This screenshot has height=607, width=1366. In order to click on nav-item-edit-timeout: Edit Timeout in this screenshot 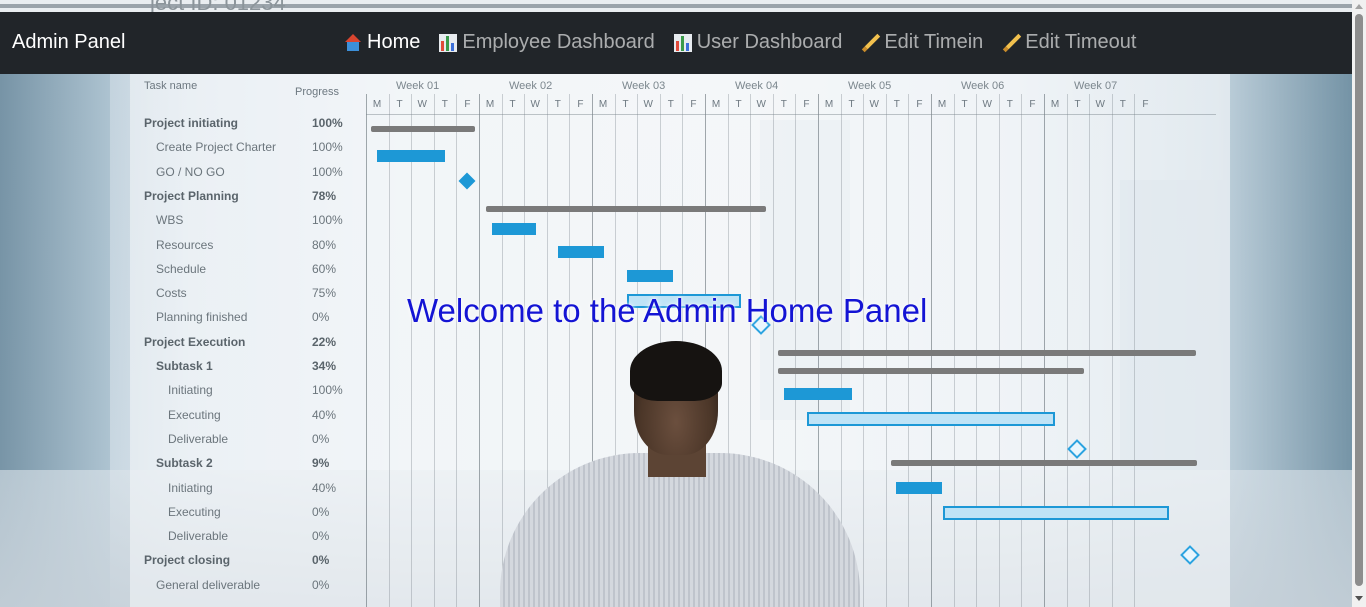, I will do `click(1069, 42)`.